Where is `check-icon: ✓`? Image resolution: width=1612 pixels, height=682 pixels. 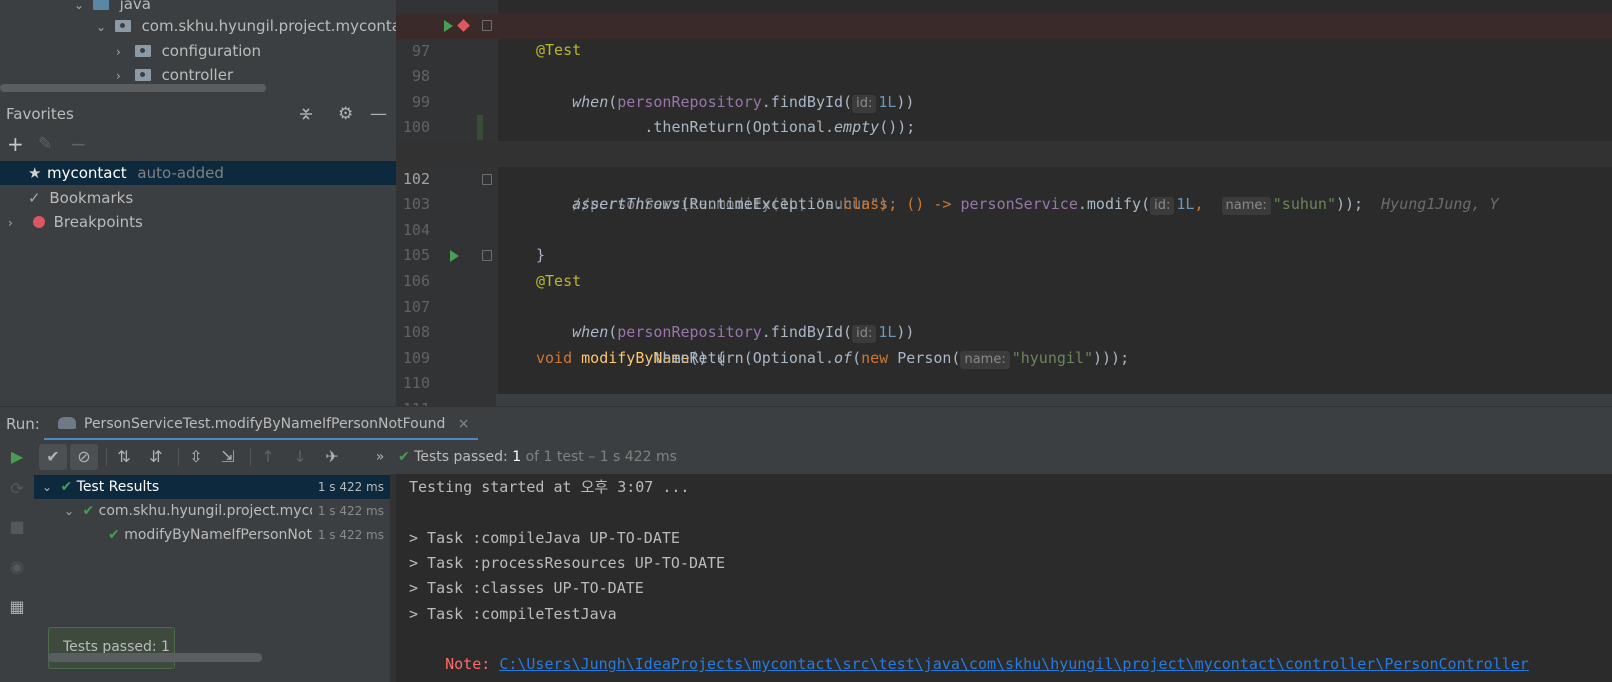 check-icon: ✓ is located at coordinates (34, 198).